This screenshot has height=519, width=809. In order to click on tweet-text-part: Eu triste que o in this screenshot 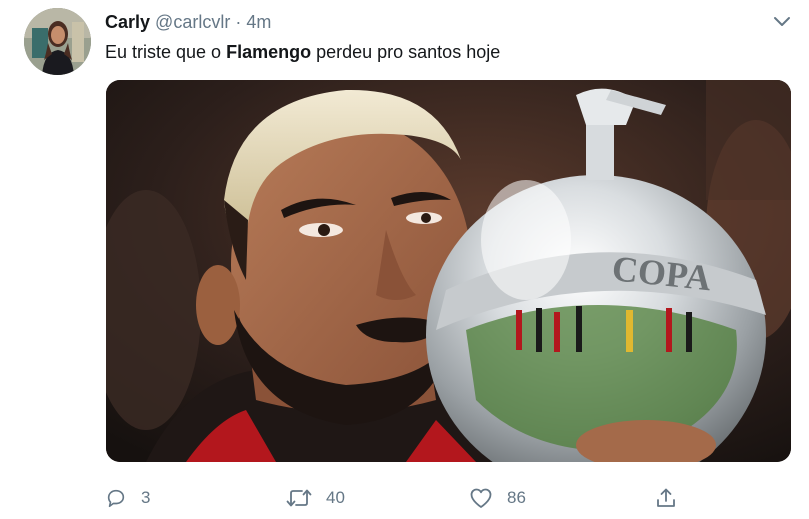, I will do `click(166, 52)`.